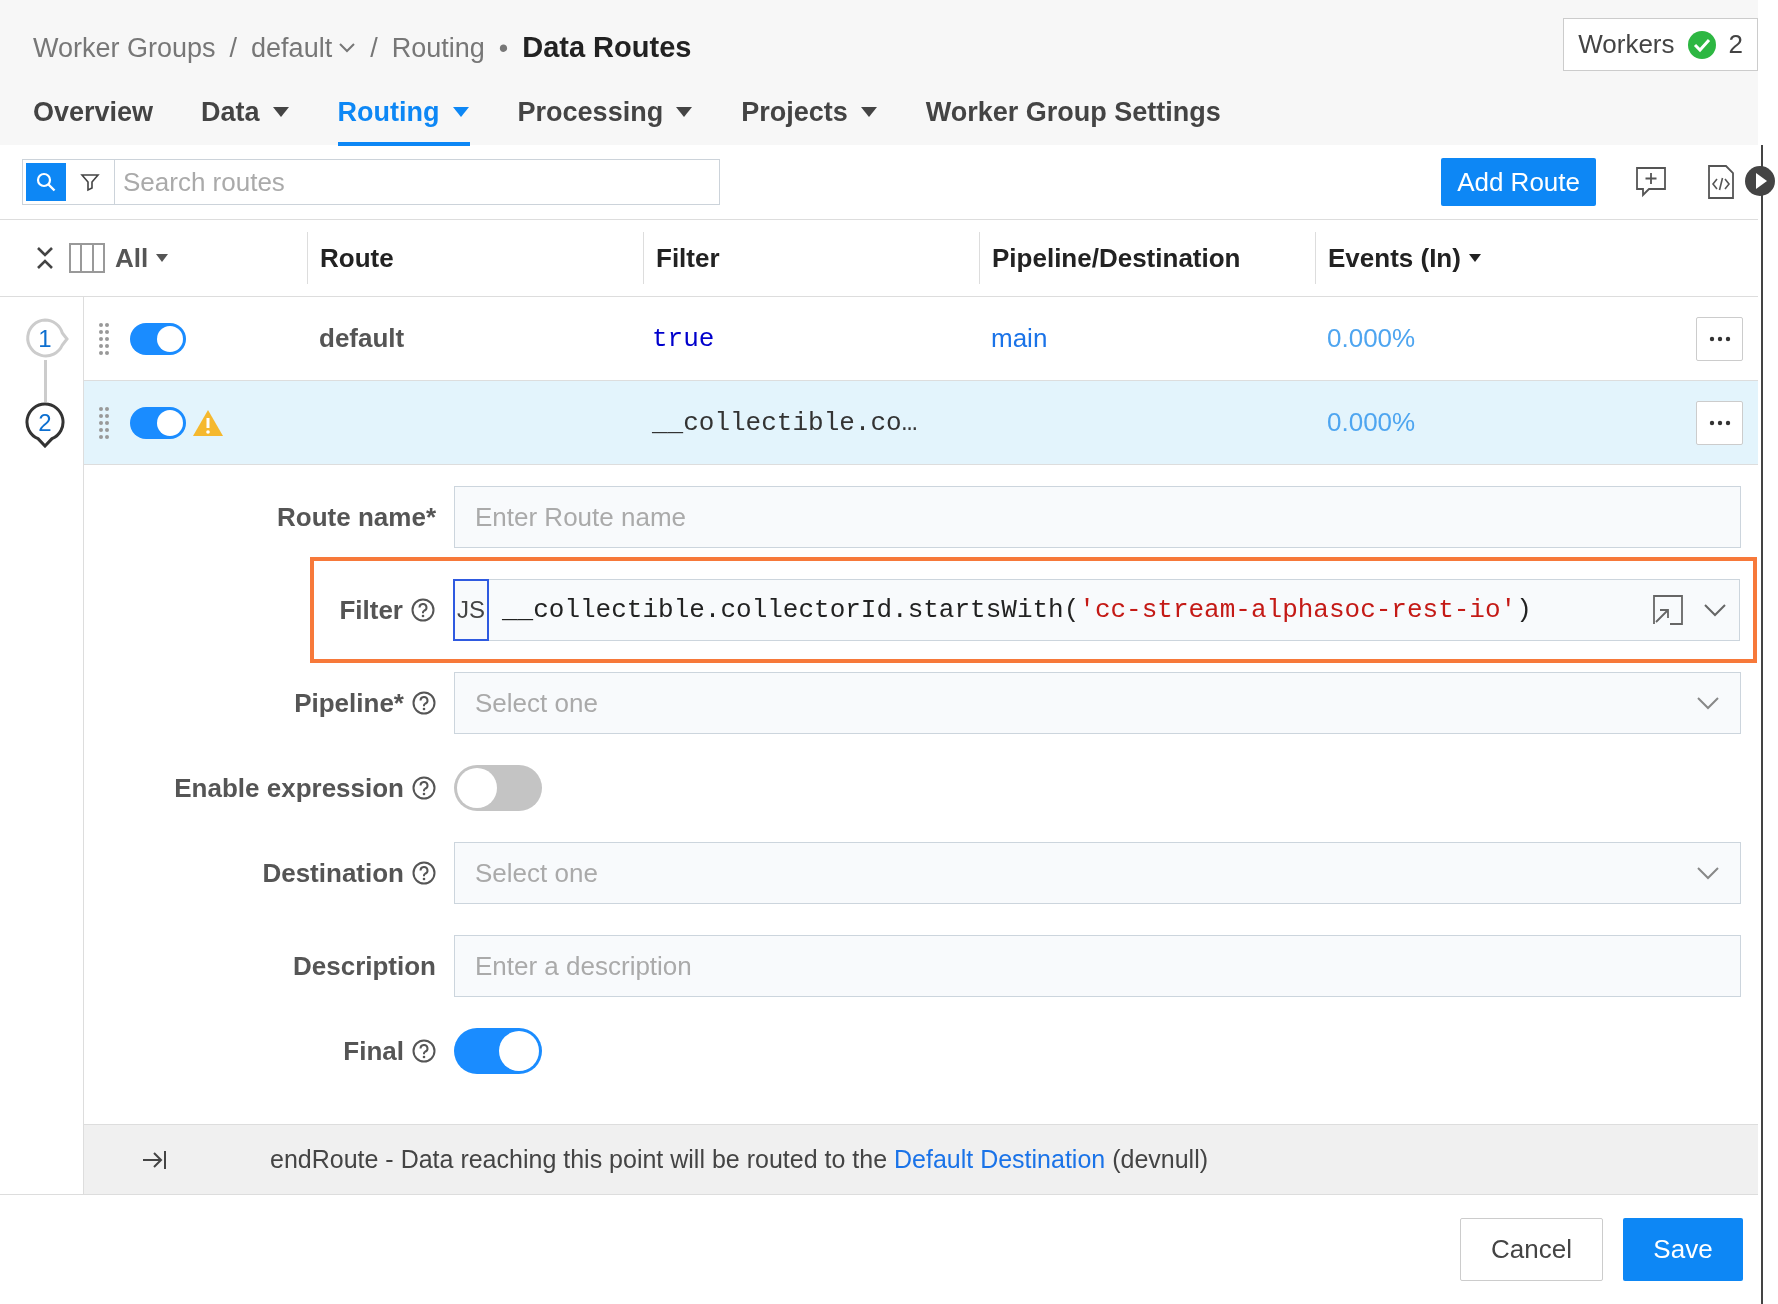 This screenshot has height=1304, width=1778. I want to click on add-route-button: Add Route, so click(1518, 182).